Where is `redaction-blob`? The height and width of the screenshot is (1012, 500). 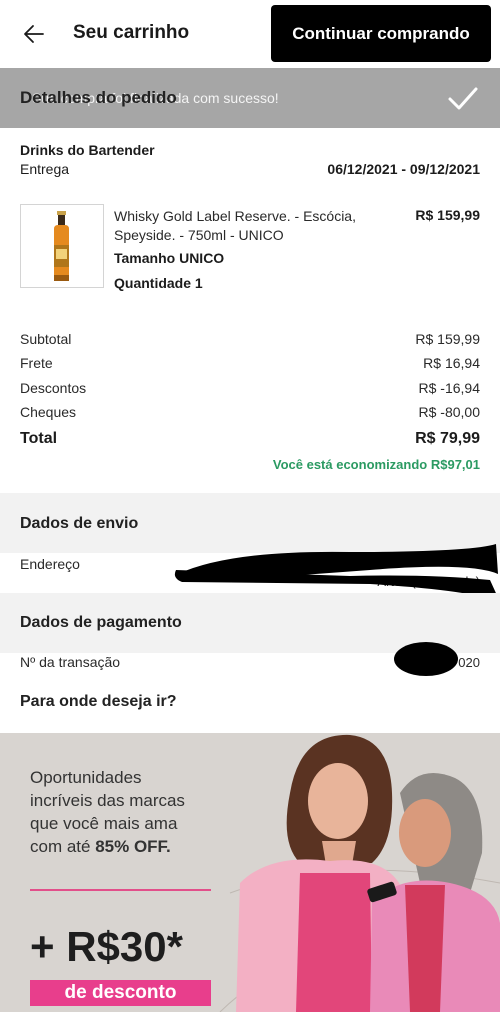 redaction-blob is located at coordinates (426, 659).